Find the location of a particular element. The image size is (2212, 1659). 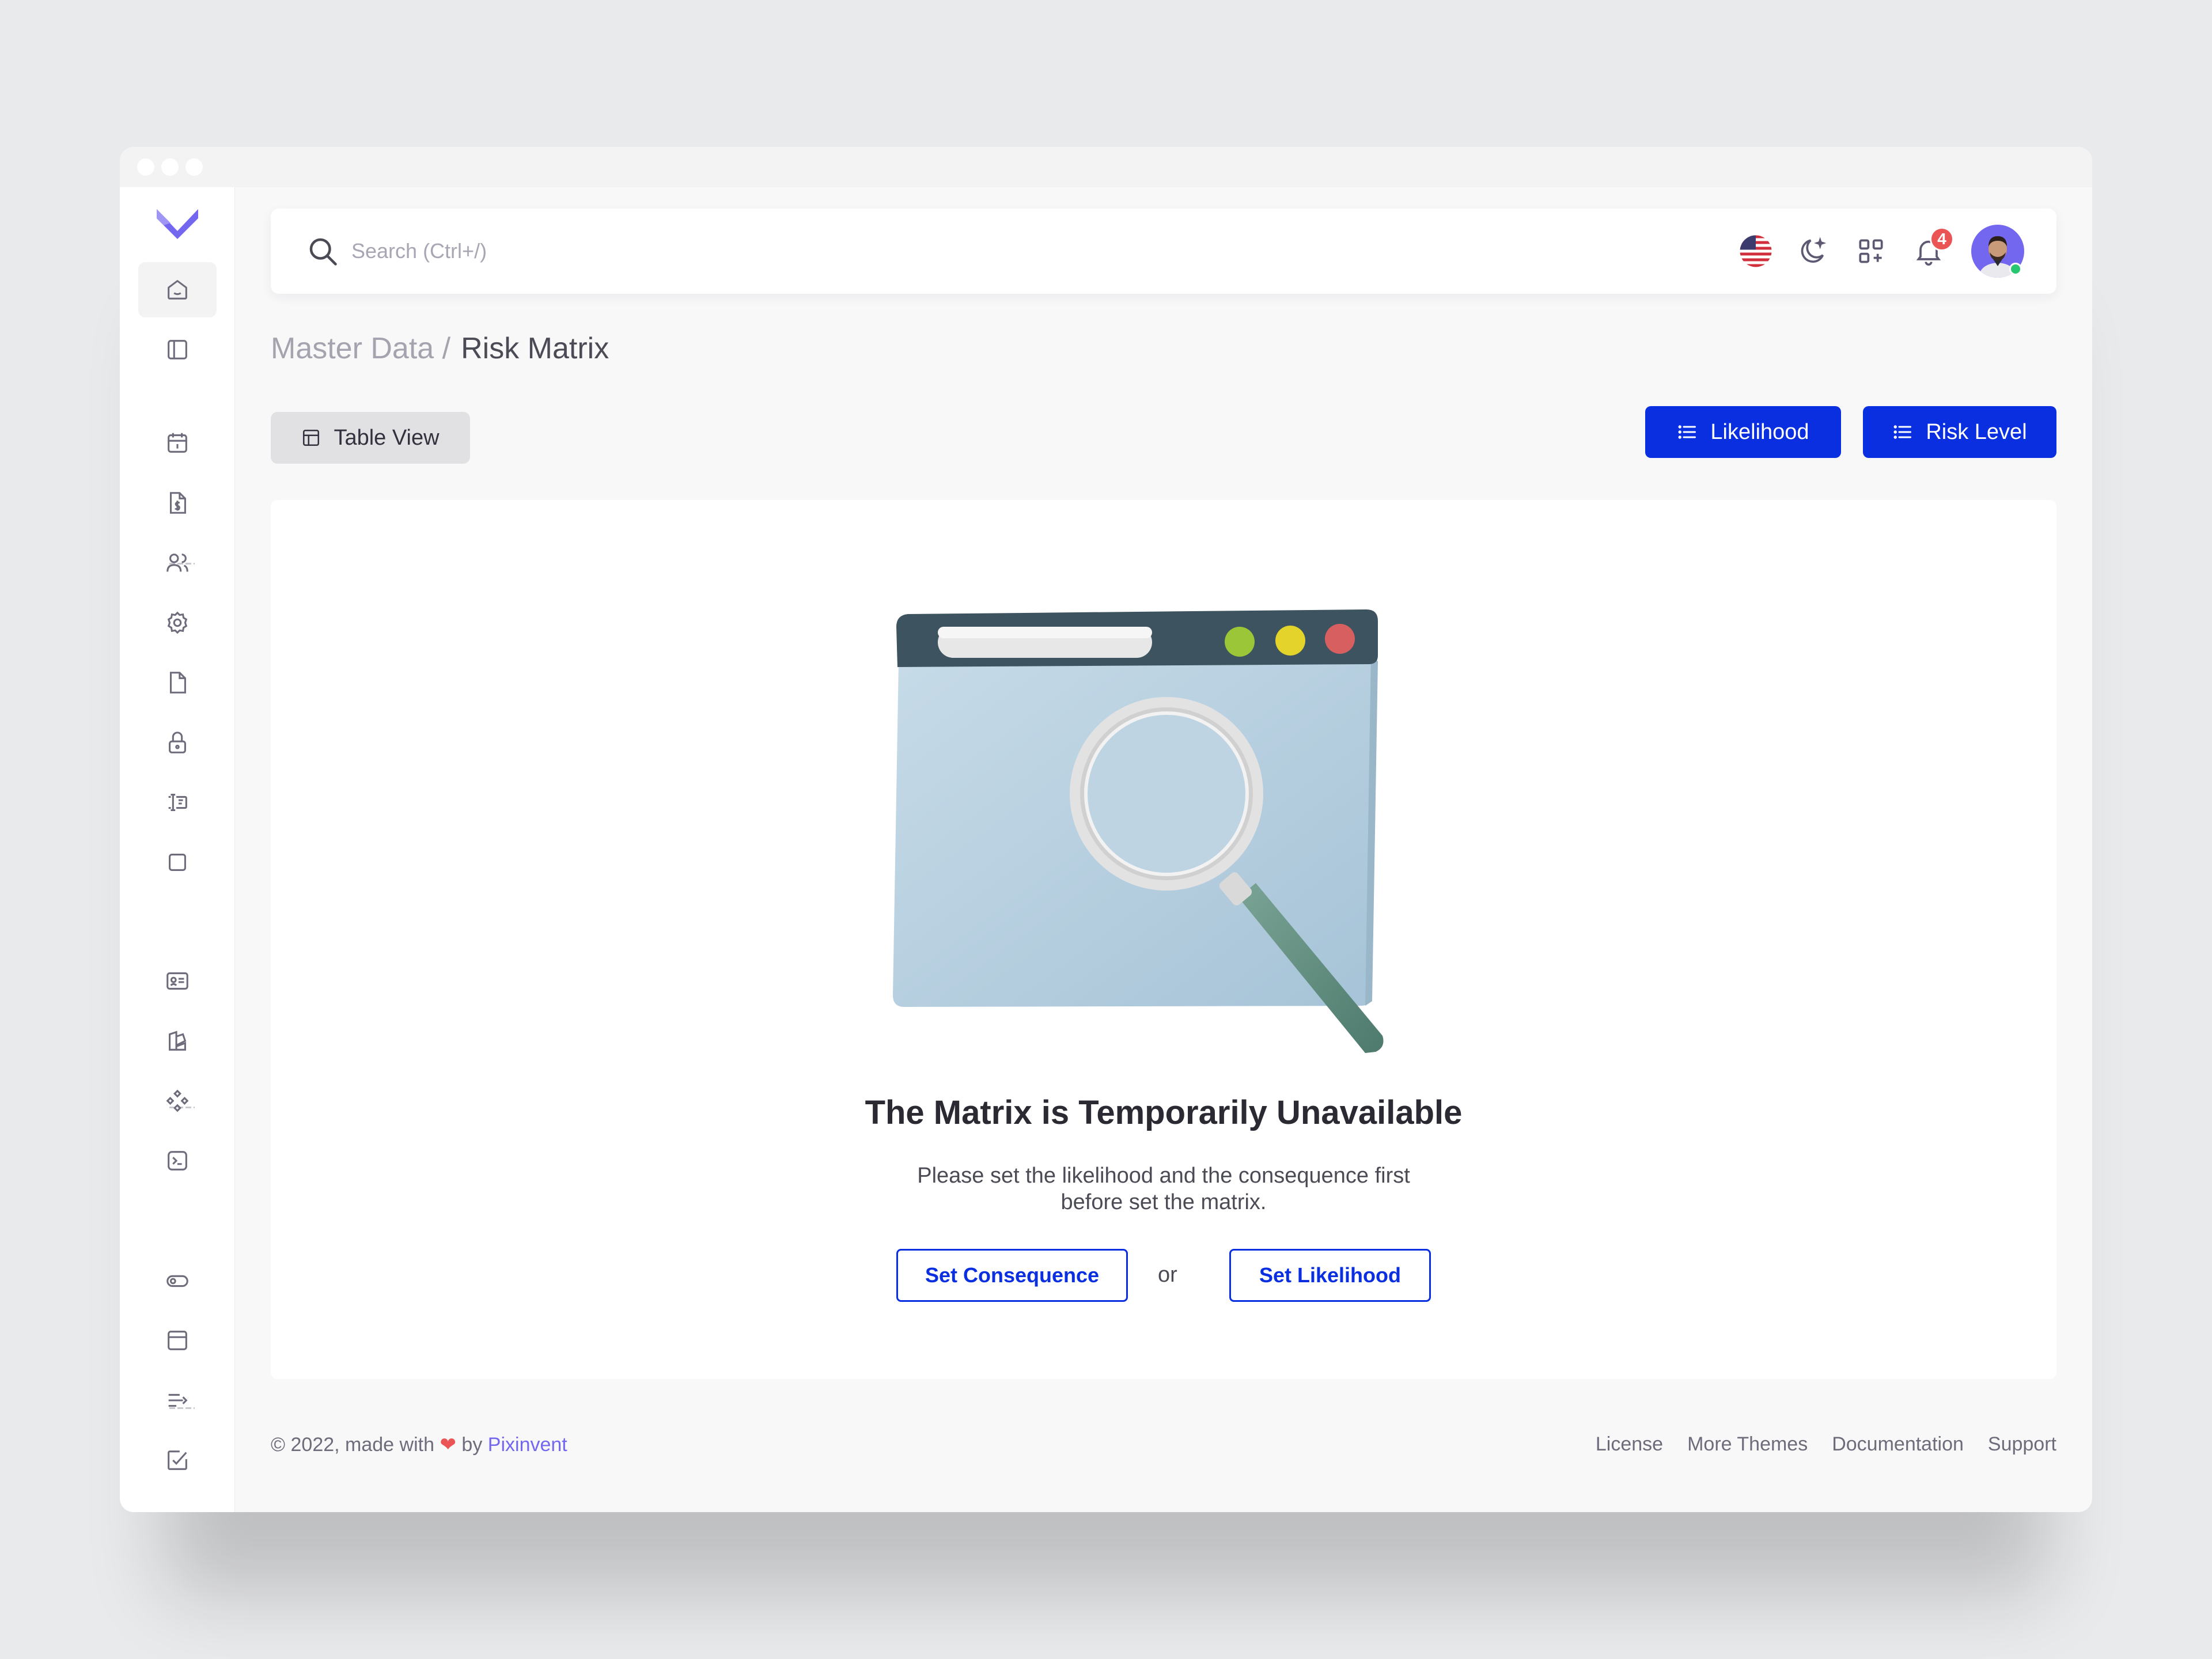

square-icon is located at coordinates (177, 862).